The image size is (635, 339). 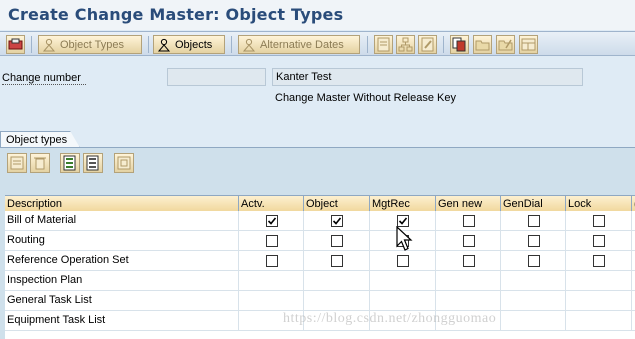 I want to click on release-key-status: Change Master Without Release Key, so click(x=365, y=98).